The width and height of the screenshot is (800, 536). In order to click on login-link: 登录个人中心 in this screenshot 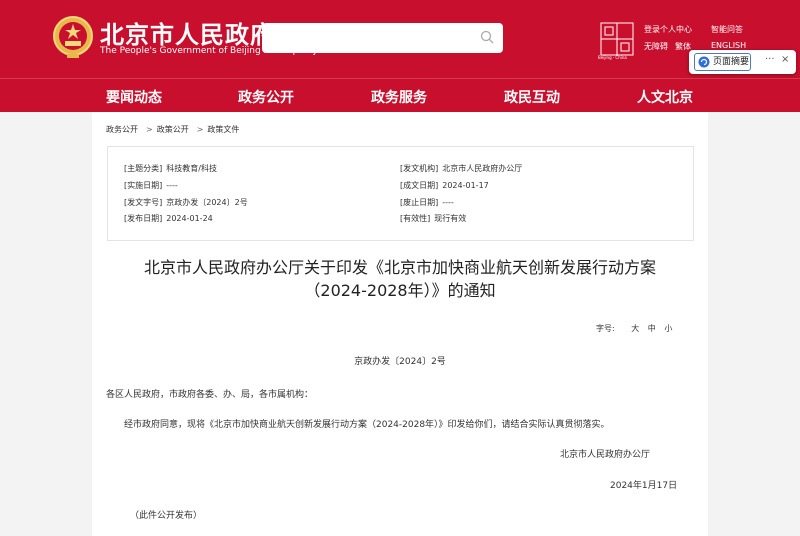, I will do `click(668, 29)`.